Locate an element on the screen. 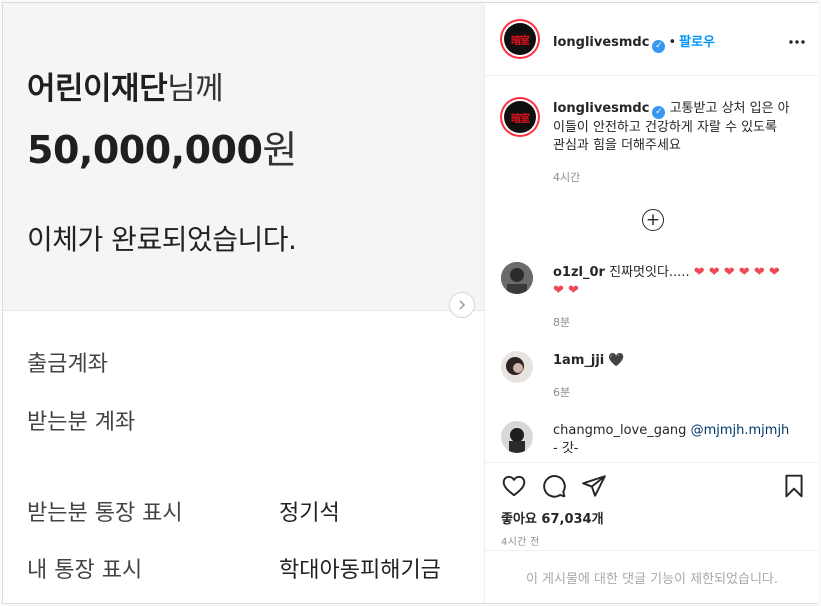 The width and height of the screenshot is (821, 606). comment-text: - 갓- is located at coordinates (566, 448).